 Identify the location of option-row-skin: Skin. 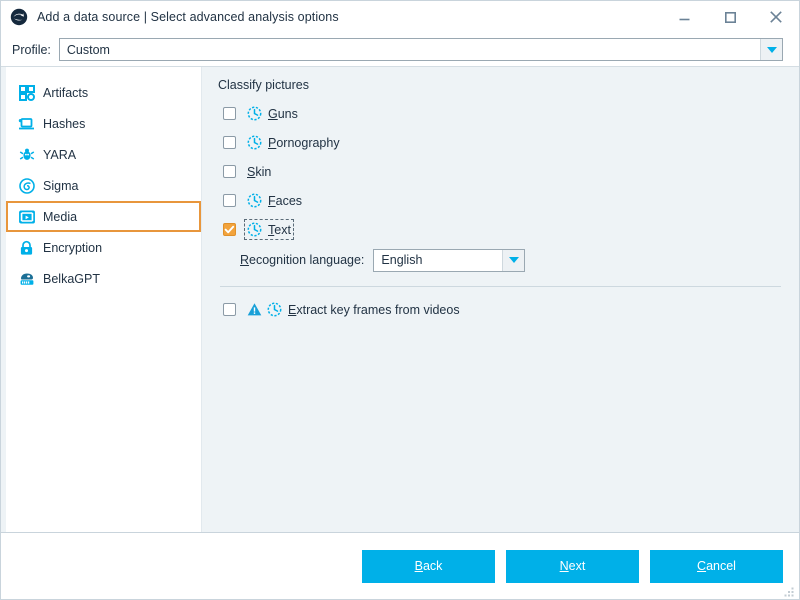
(500, 171).